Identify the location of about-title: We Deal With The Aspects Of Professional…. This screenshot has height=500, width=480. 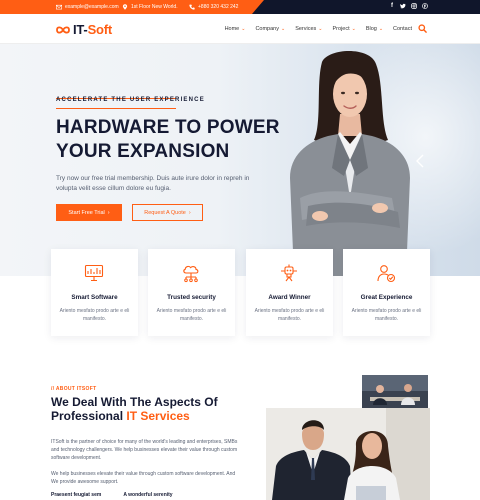
(151, 409).